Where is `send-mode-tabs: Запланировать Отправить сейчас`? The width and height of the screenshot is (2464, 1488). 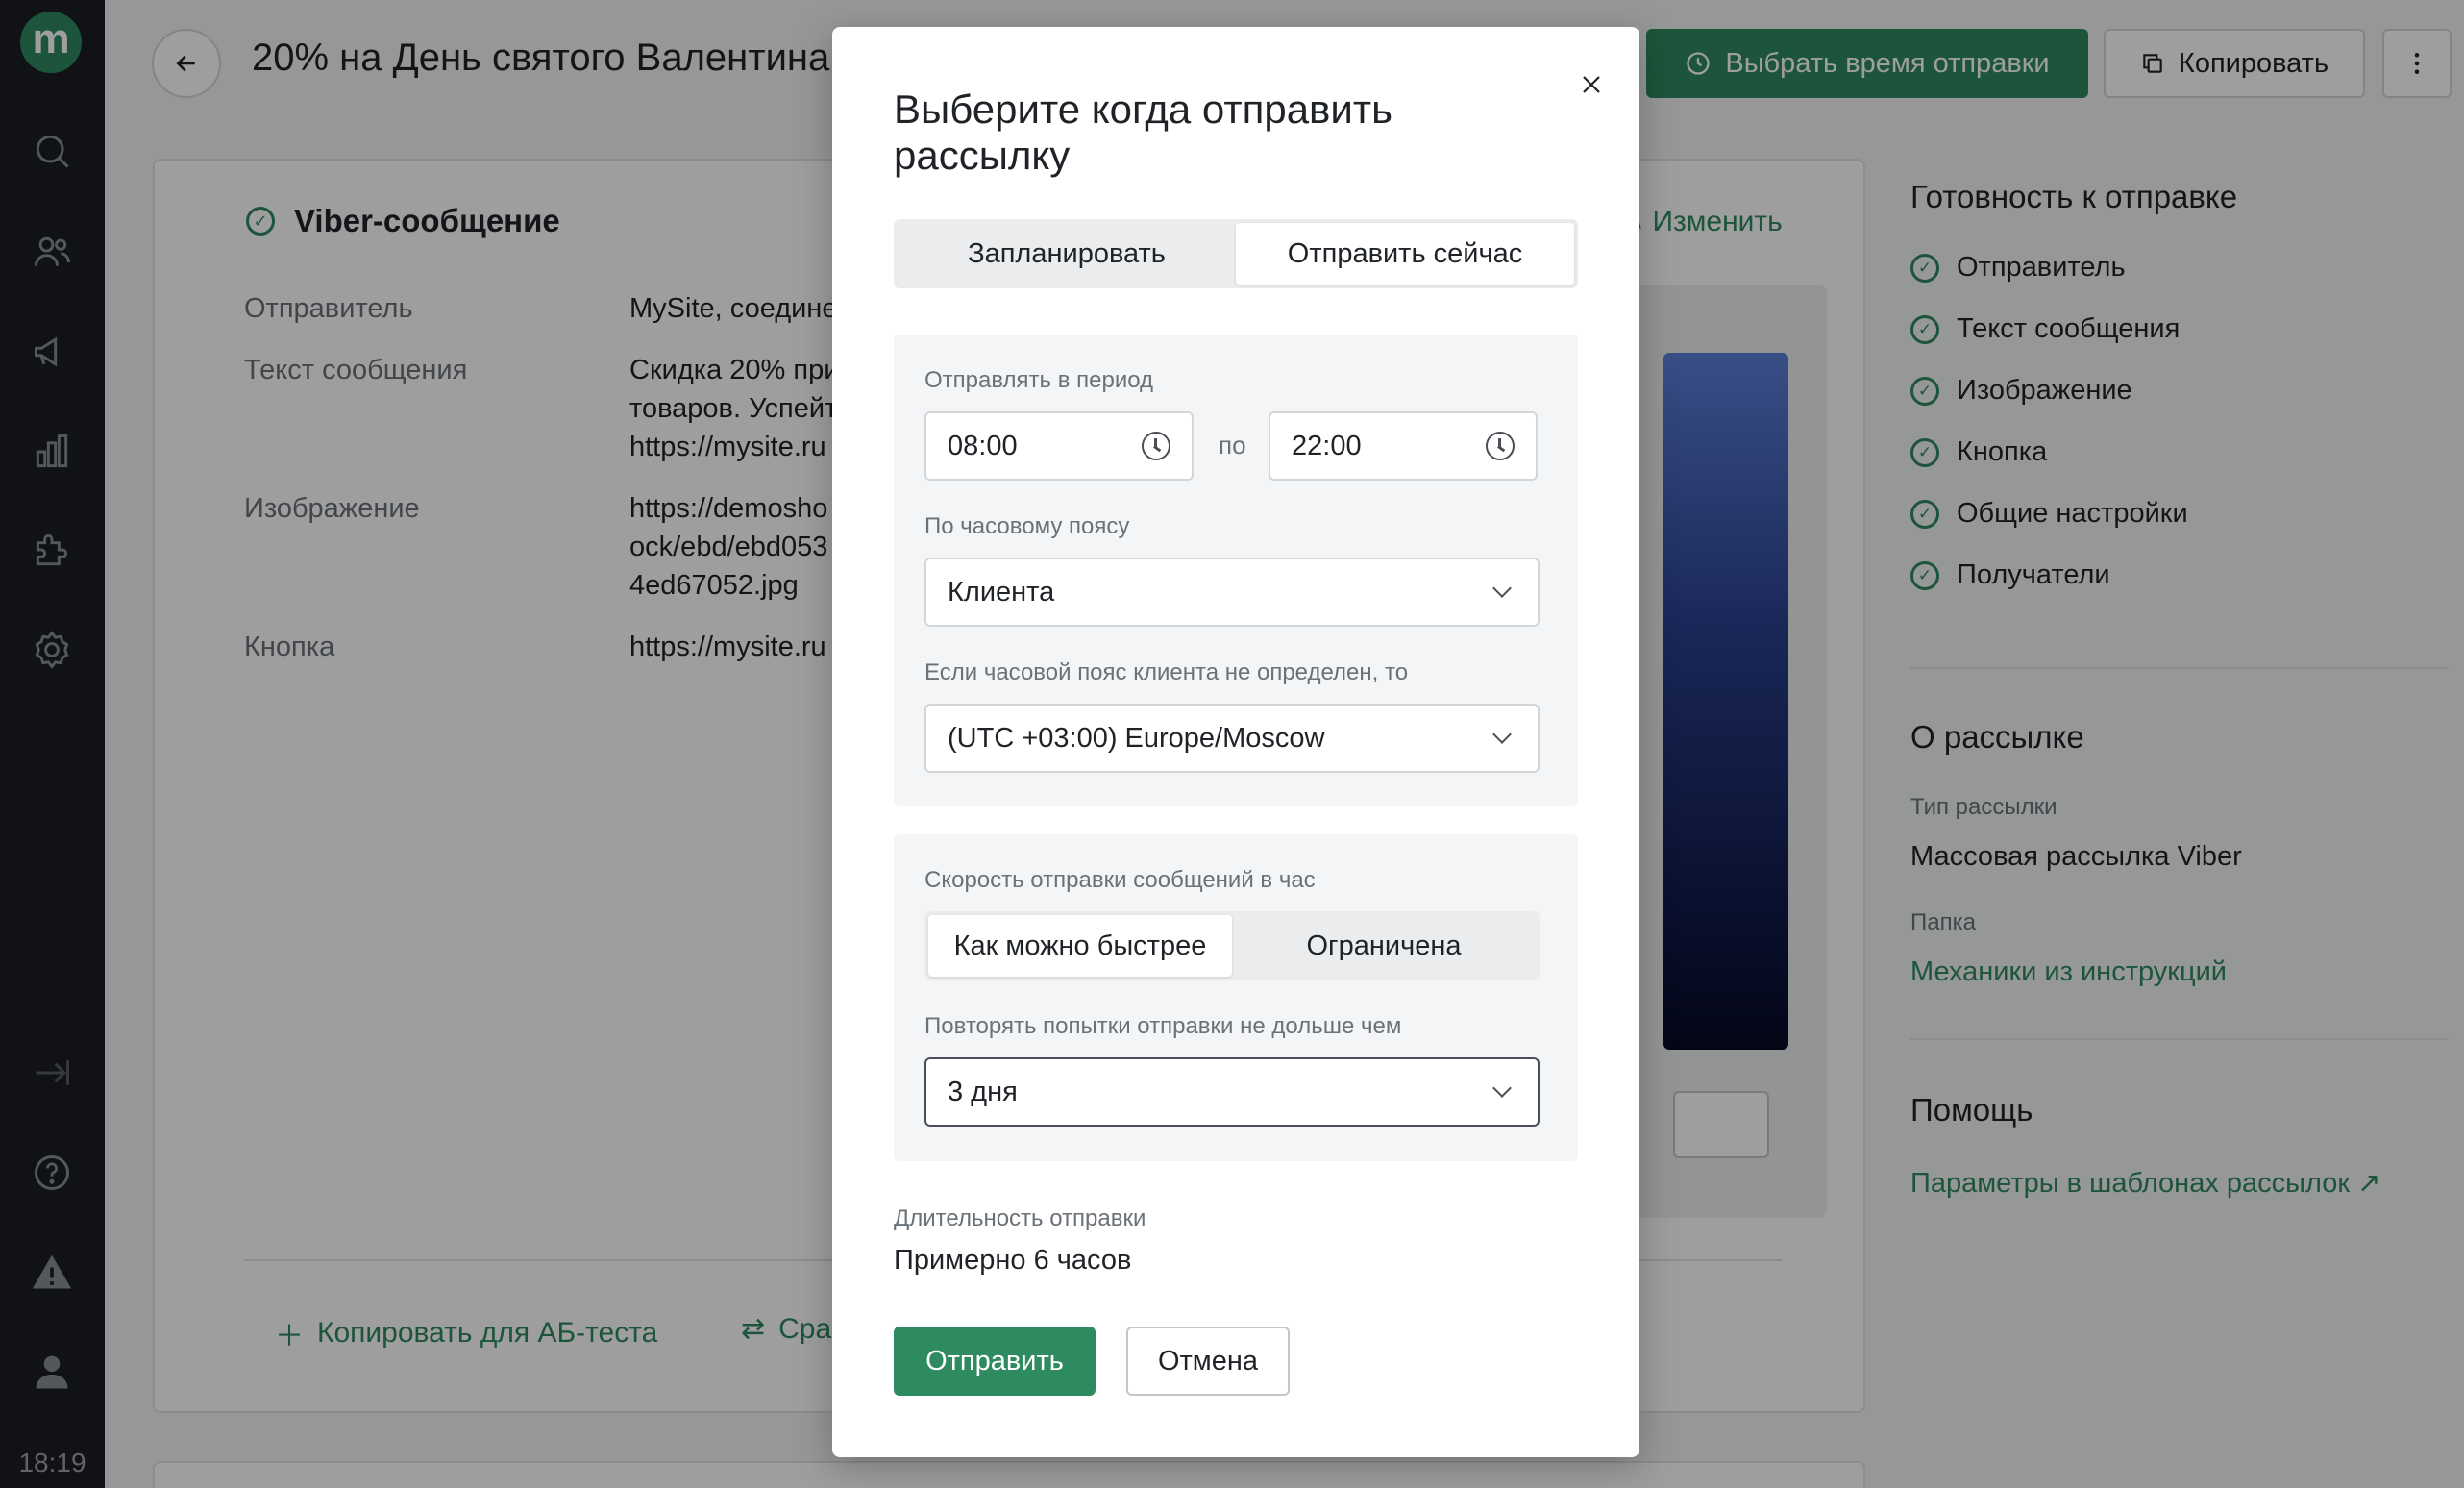 send-mode-tabs: Запланировать Отправить сейчас is located at coordinates (1236, 253).